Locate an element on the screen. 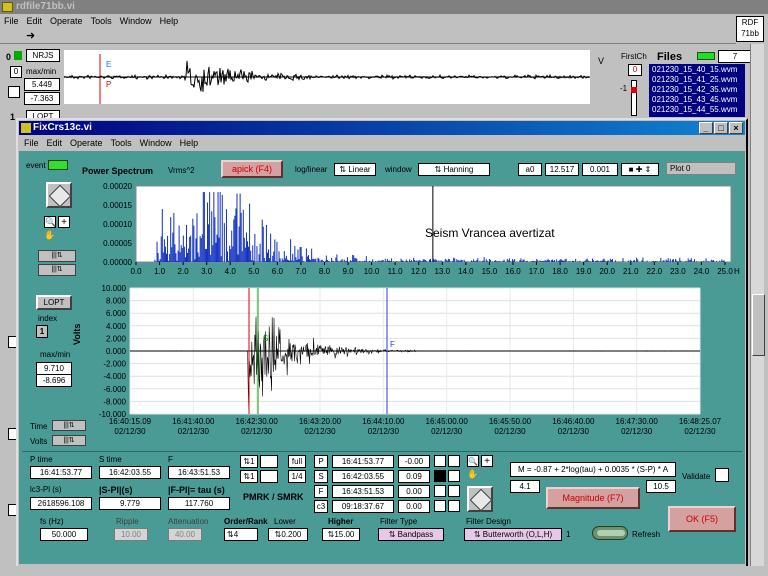 The height and width of the screenshot is (576, 768). fixcrs-menu-tools: Tools is located at coordinates (121, 143).